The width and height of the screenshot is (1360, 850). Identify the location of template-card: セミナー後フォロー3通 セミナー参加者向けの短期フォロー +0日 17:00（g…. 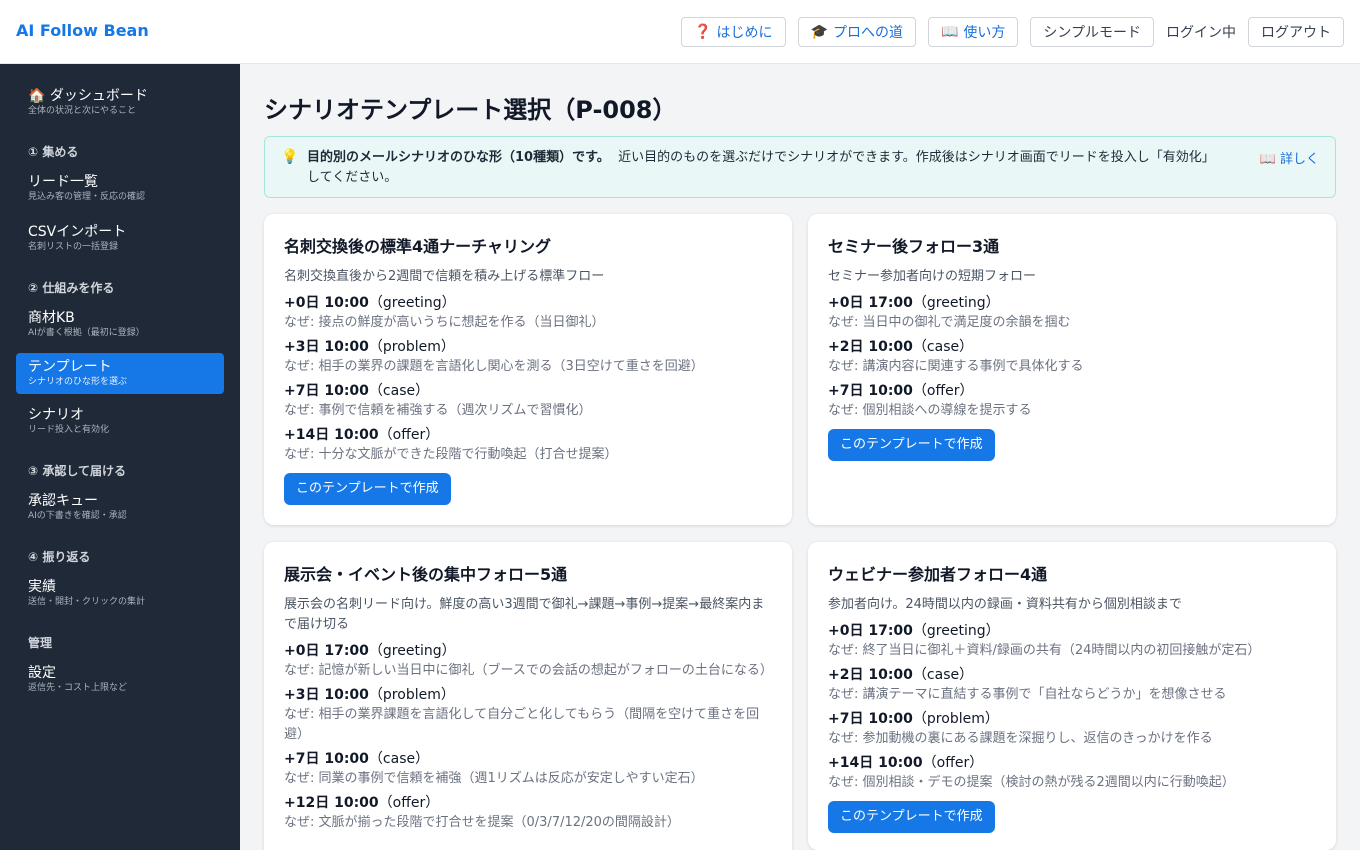
(1072, 369).